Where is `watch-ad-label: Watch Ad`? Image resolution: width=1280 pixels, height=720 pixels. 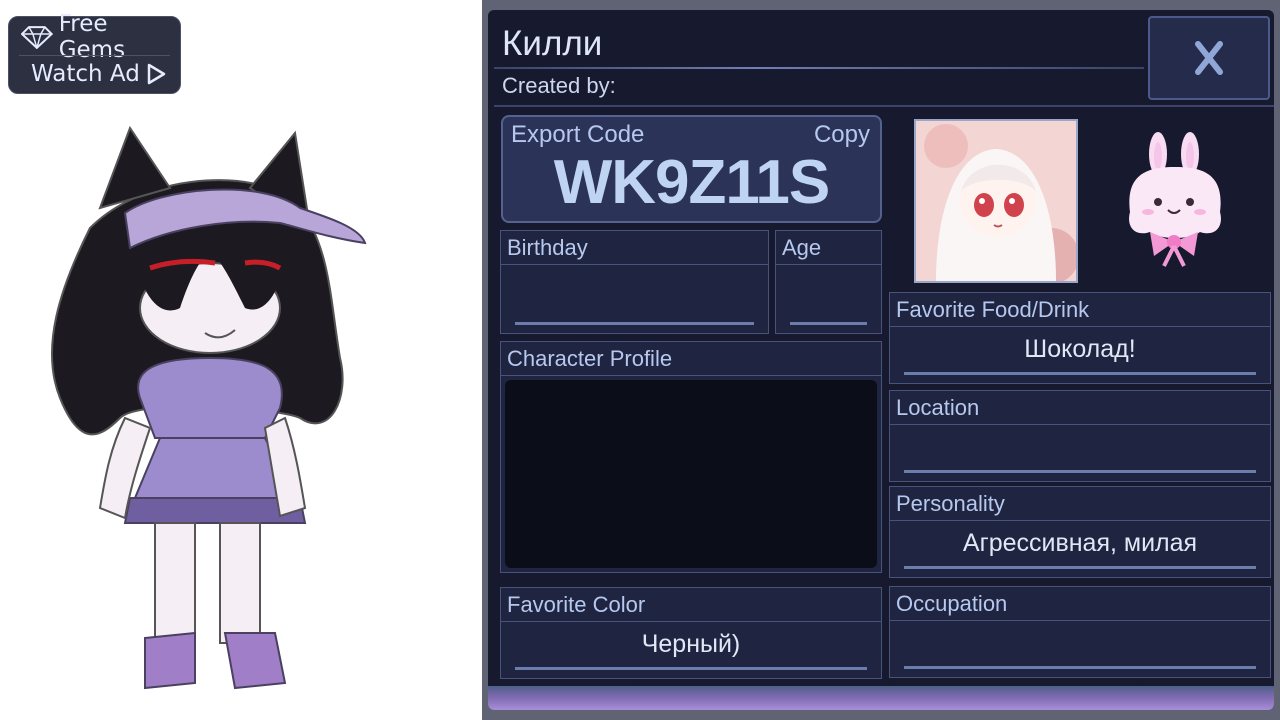 watch-ad-label: Watch Ad is located at coordinates (85, 74).